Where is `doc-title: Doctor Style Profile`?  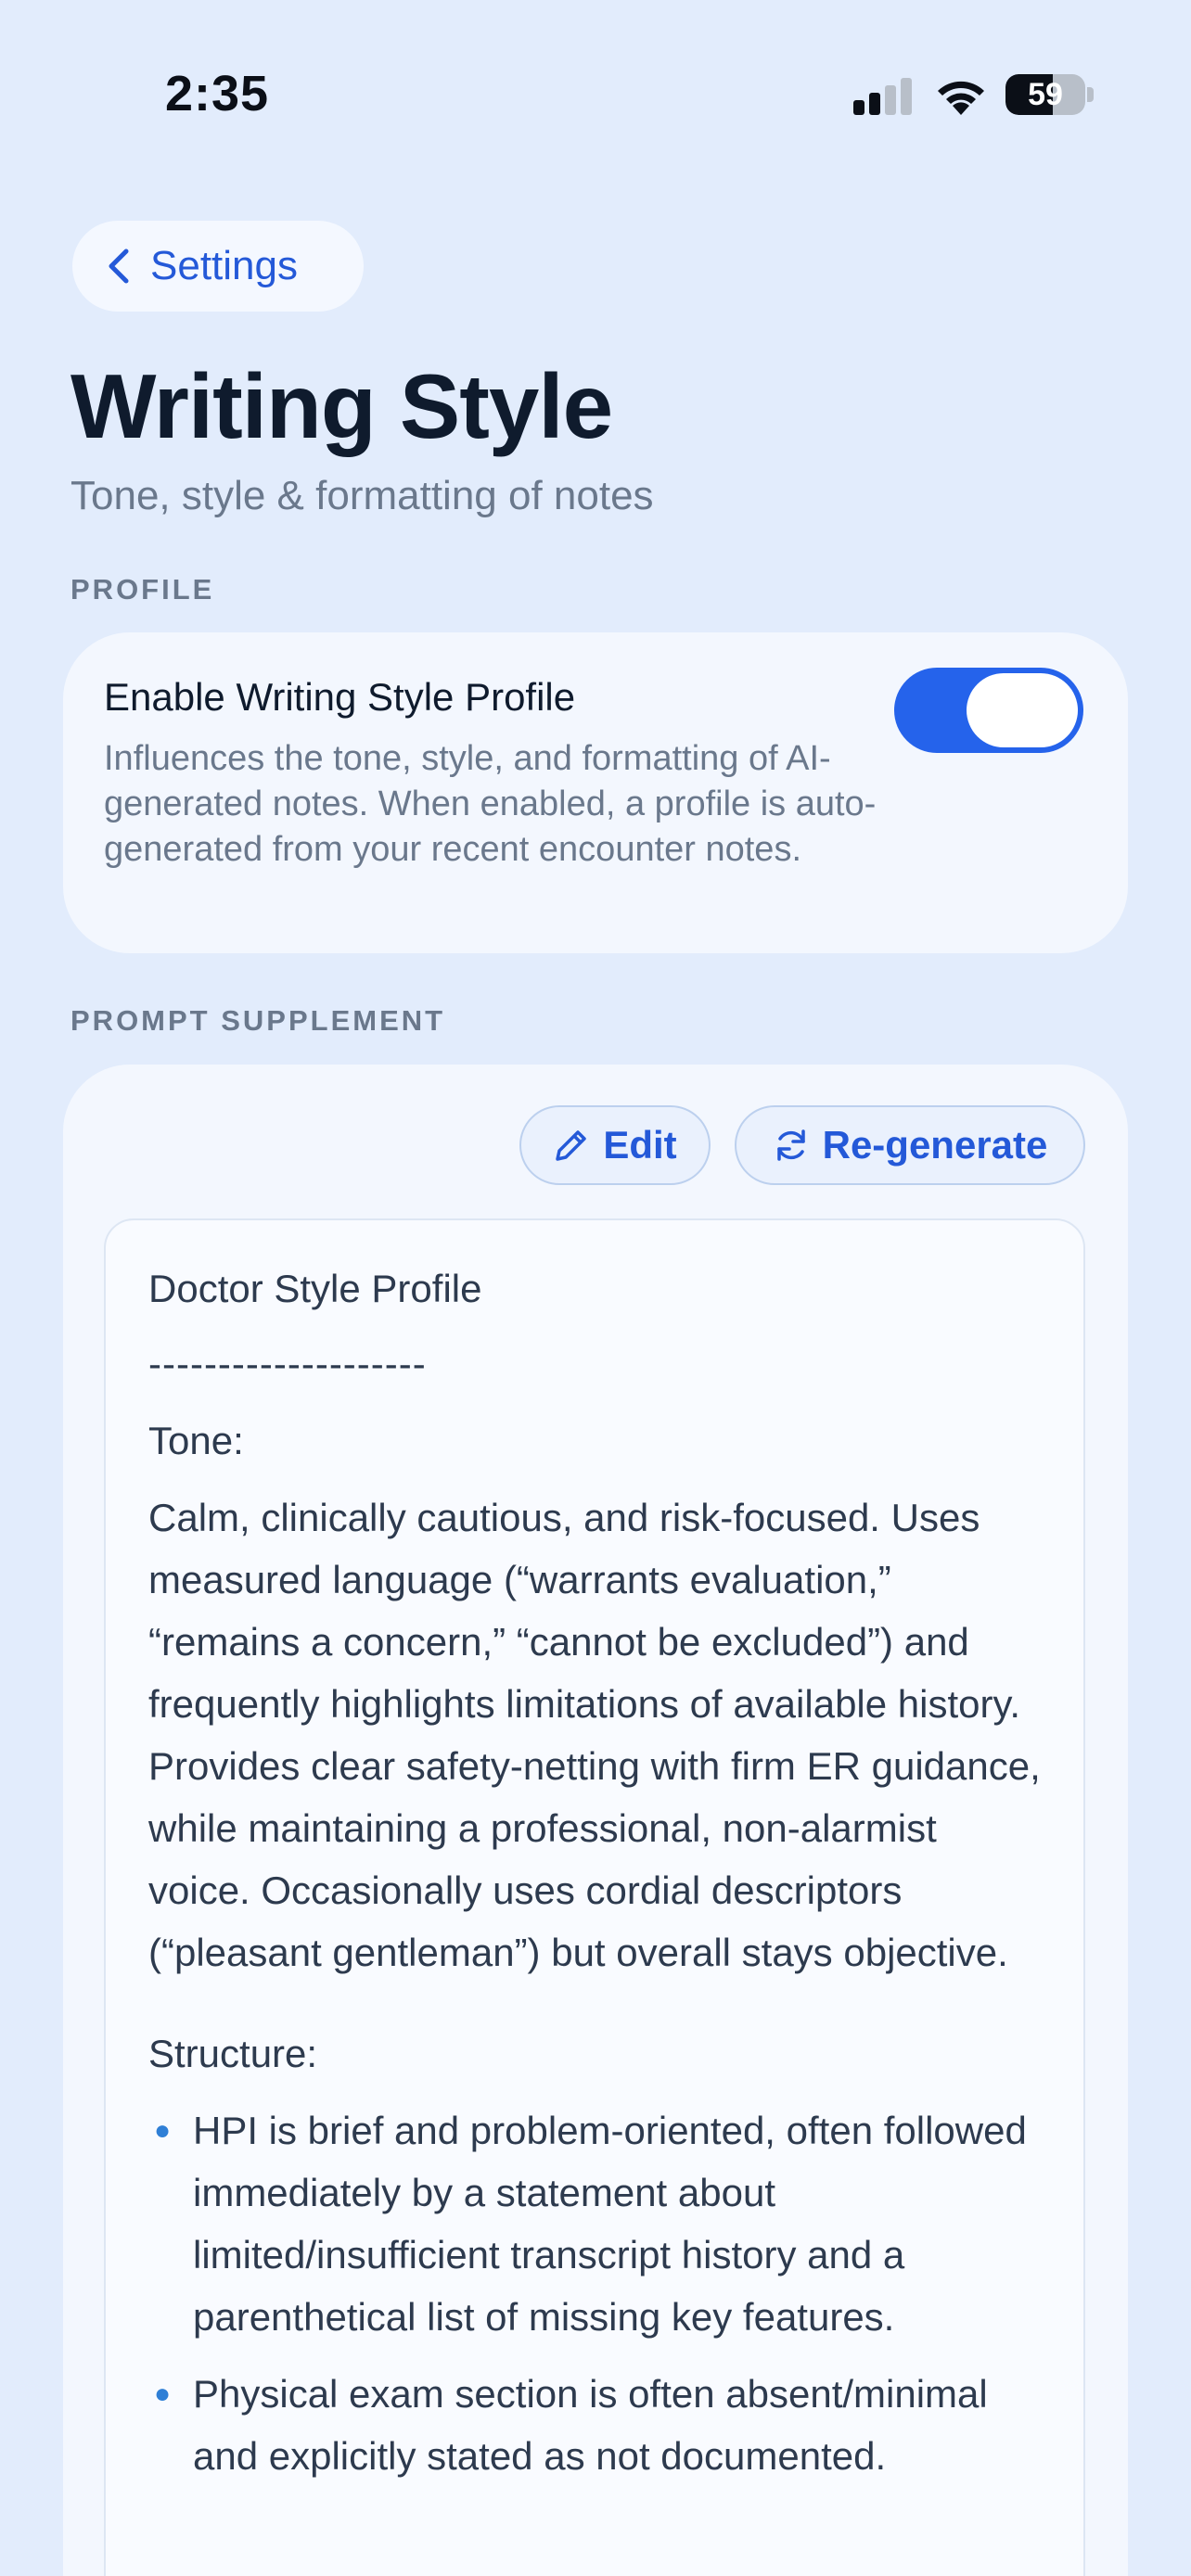
doc-title: Doctor Style Profile is located at coordinates (315, 1289).